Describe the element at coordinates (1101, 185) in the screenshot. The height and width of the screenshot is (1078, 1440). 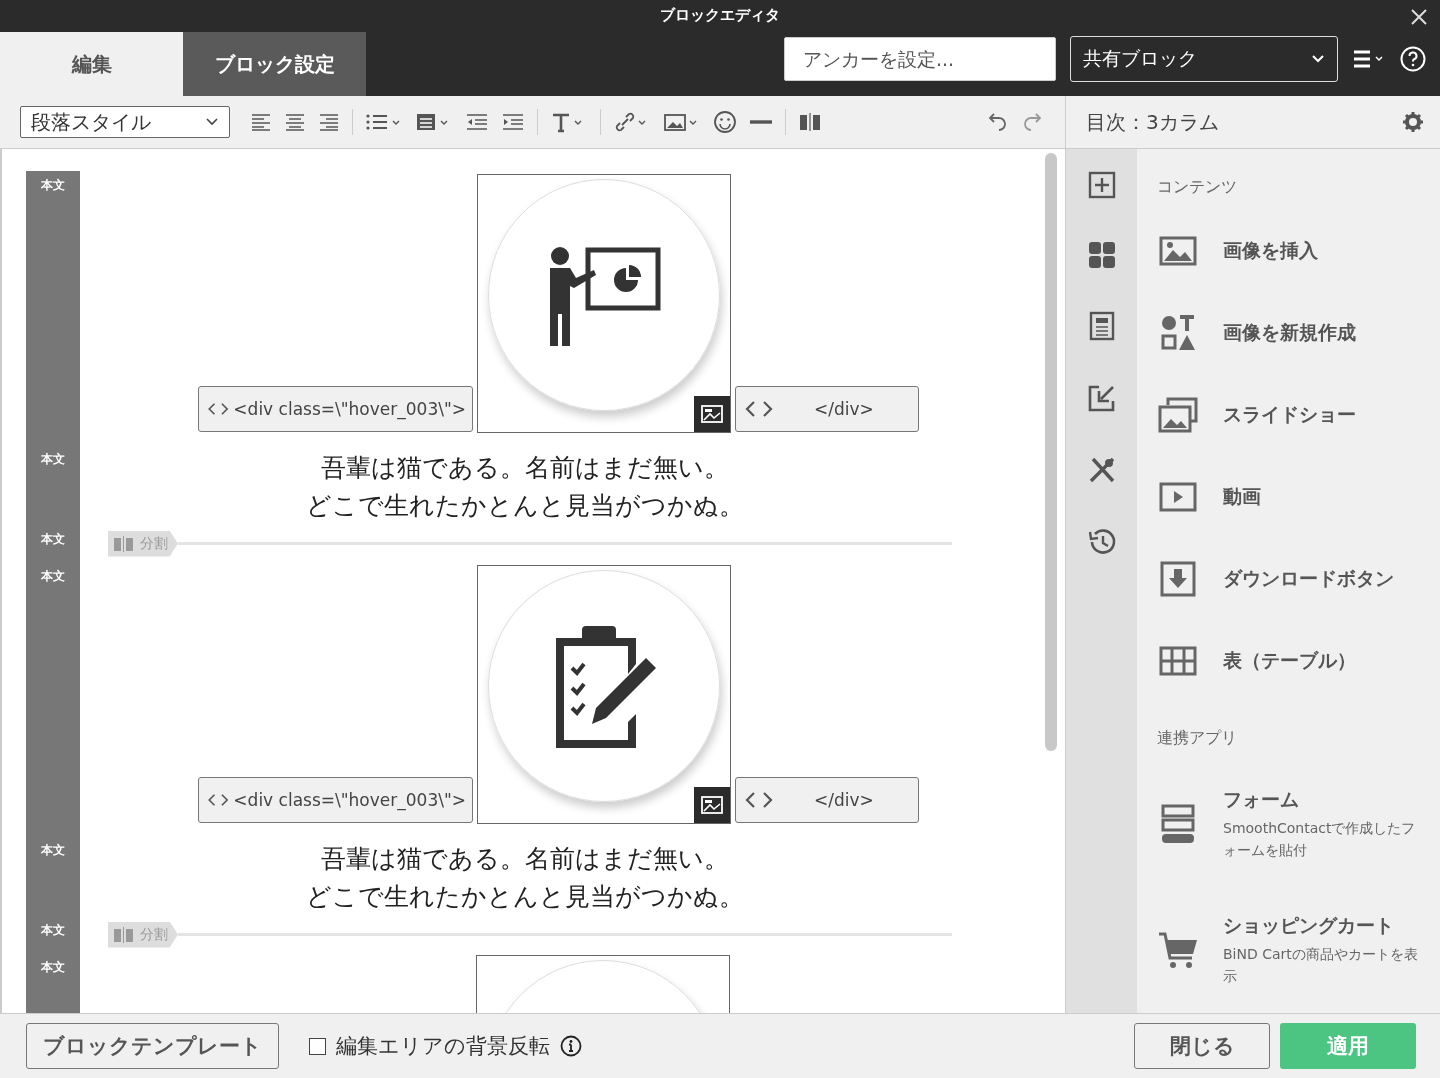
I see `add-icon` at that location.